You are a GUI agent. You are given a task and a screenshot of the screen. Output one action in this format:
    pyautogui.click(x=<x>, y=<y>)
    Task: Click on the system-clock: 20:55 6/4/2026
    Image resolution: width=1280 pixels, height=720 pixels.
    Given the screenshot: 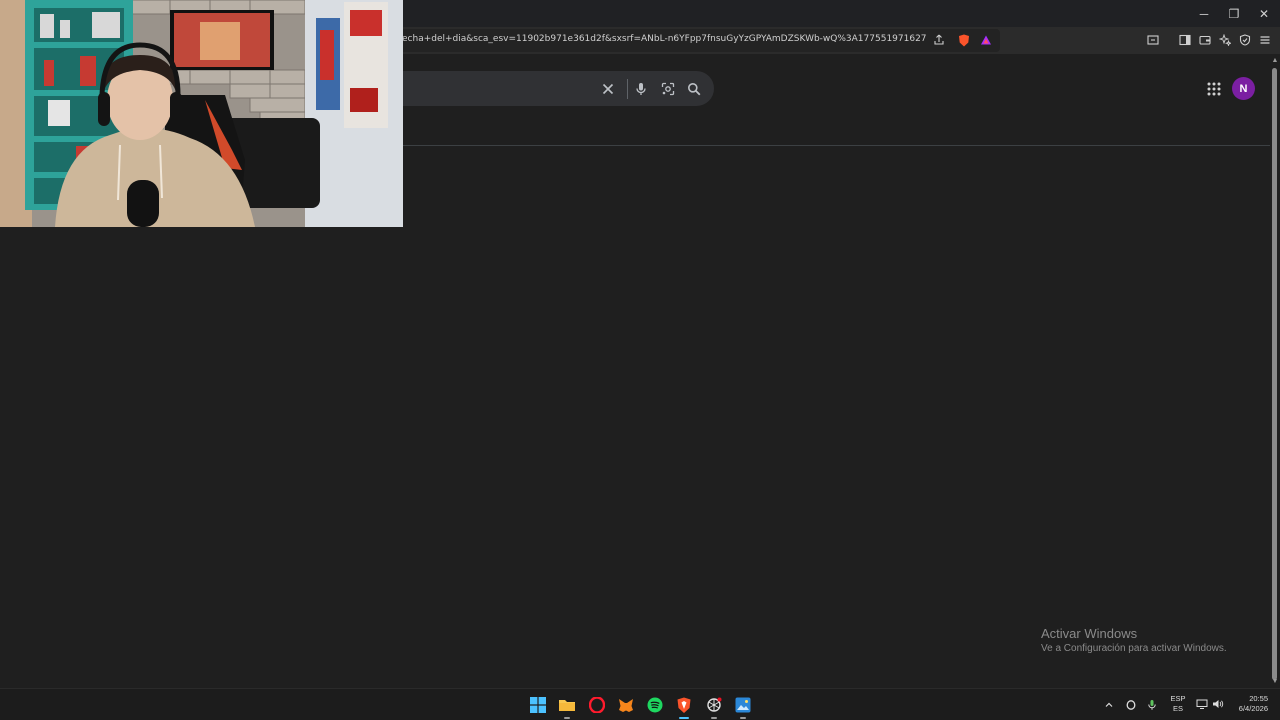 What is the action you would take?
    pyautogui.click(x=1248, y=704)
    